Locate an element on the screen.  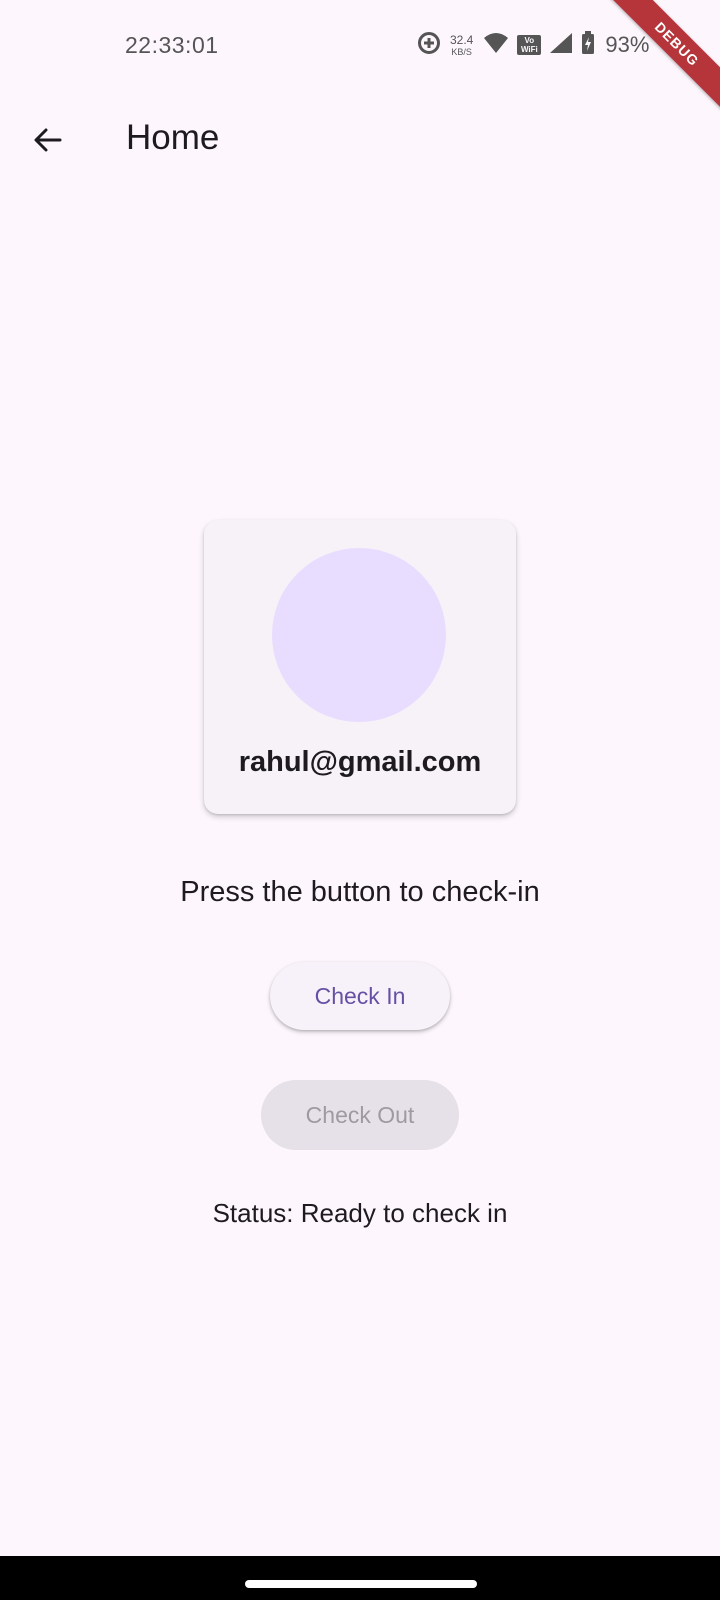
back-button is located at coordinates (48, 140).